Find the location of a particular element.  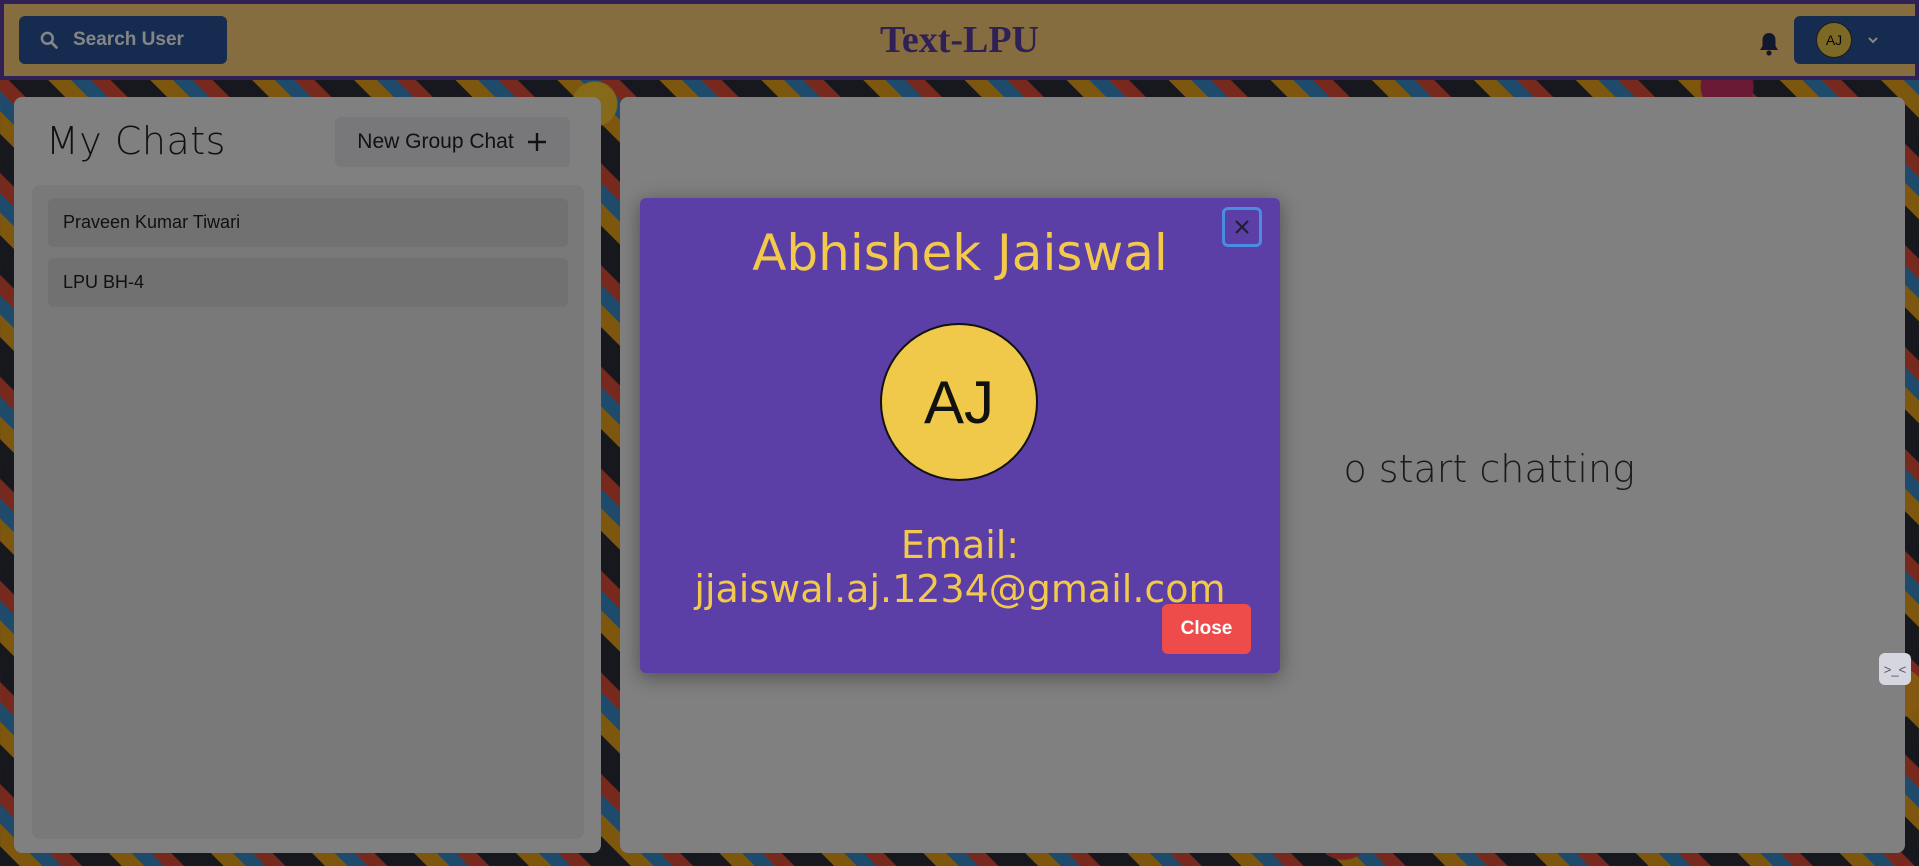

modal-avatar: AJ is located at coordinates (959, 402).